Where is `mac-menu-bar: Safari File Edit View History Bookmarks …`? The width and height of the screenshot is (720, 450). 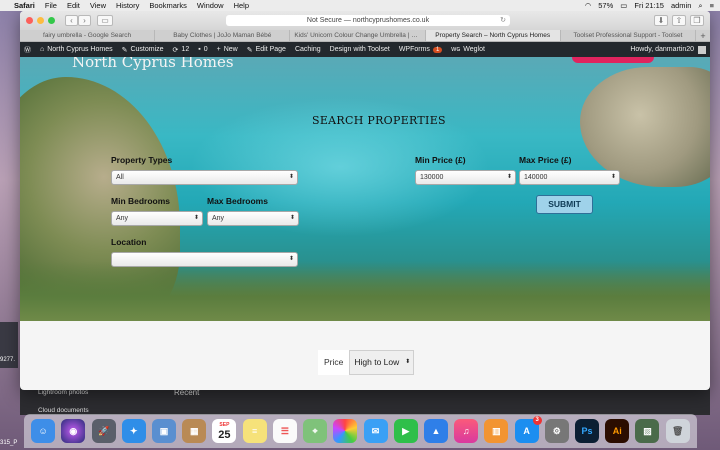
mac-menu-bar: Safari File Edit View History Bookmarks … is located at coordinates (360, 5).